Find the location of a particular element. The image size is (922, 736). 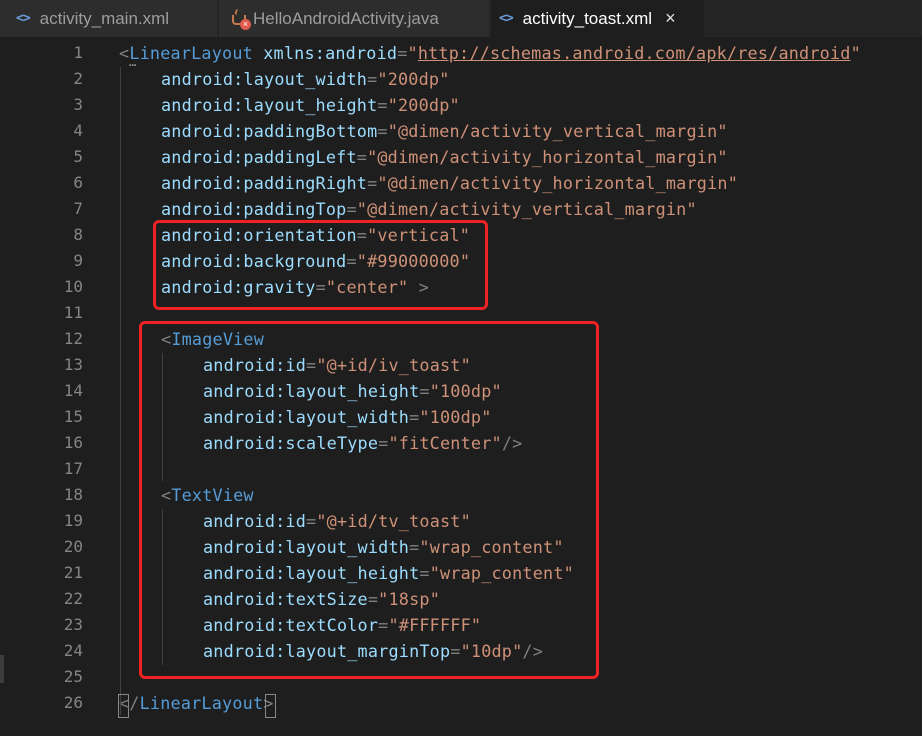

code-token: android:paddingLeft is located at coordinates (259, 157).